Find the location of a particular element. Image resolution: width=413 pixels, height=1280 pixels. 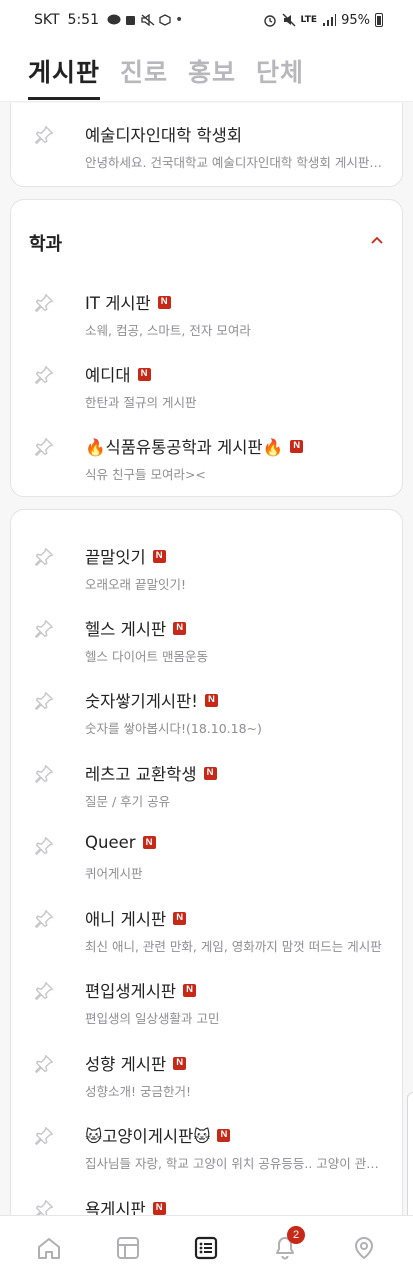

board-title: 끝말잇기 is located at coordinates (115, 557).